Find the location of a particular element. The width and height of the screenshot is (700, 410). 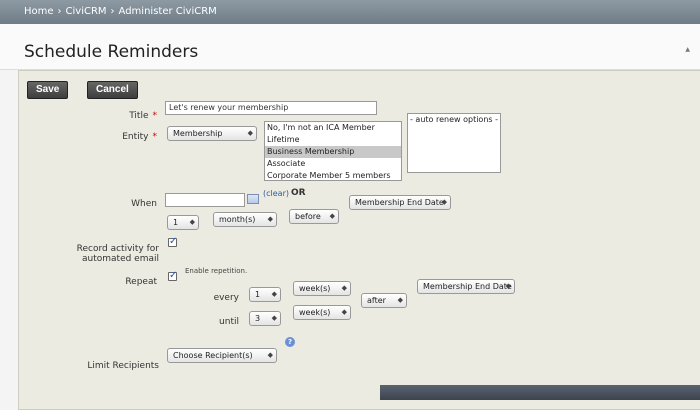

list-item: Business Membership is located at coordinates (333, 152).